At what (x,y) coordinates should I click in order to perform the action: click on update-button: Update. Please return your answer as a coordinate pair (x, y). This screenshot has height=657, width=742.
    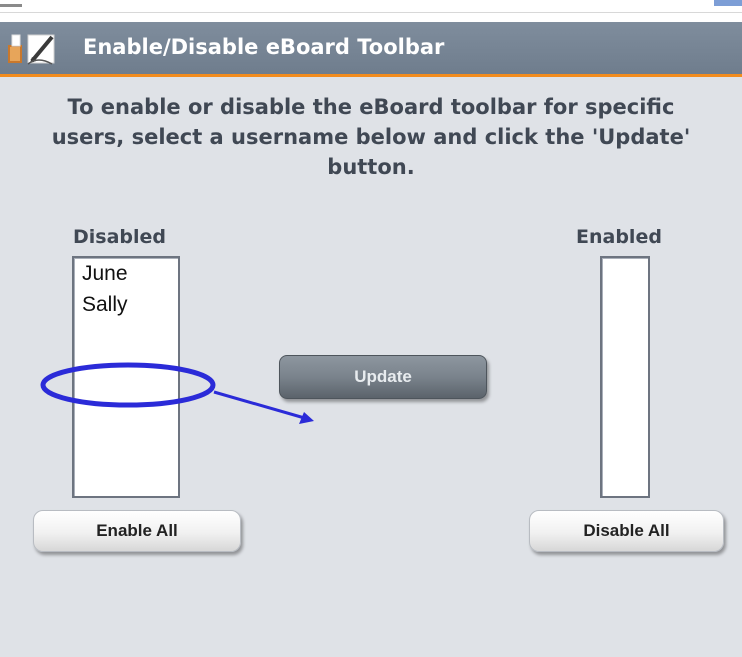
    Looking at the image, I should click on (383, 377).